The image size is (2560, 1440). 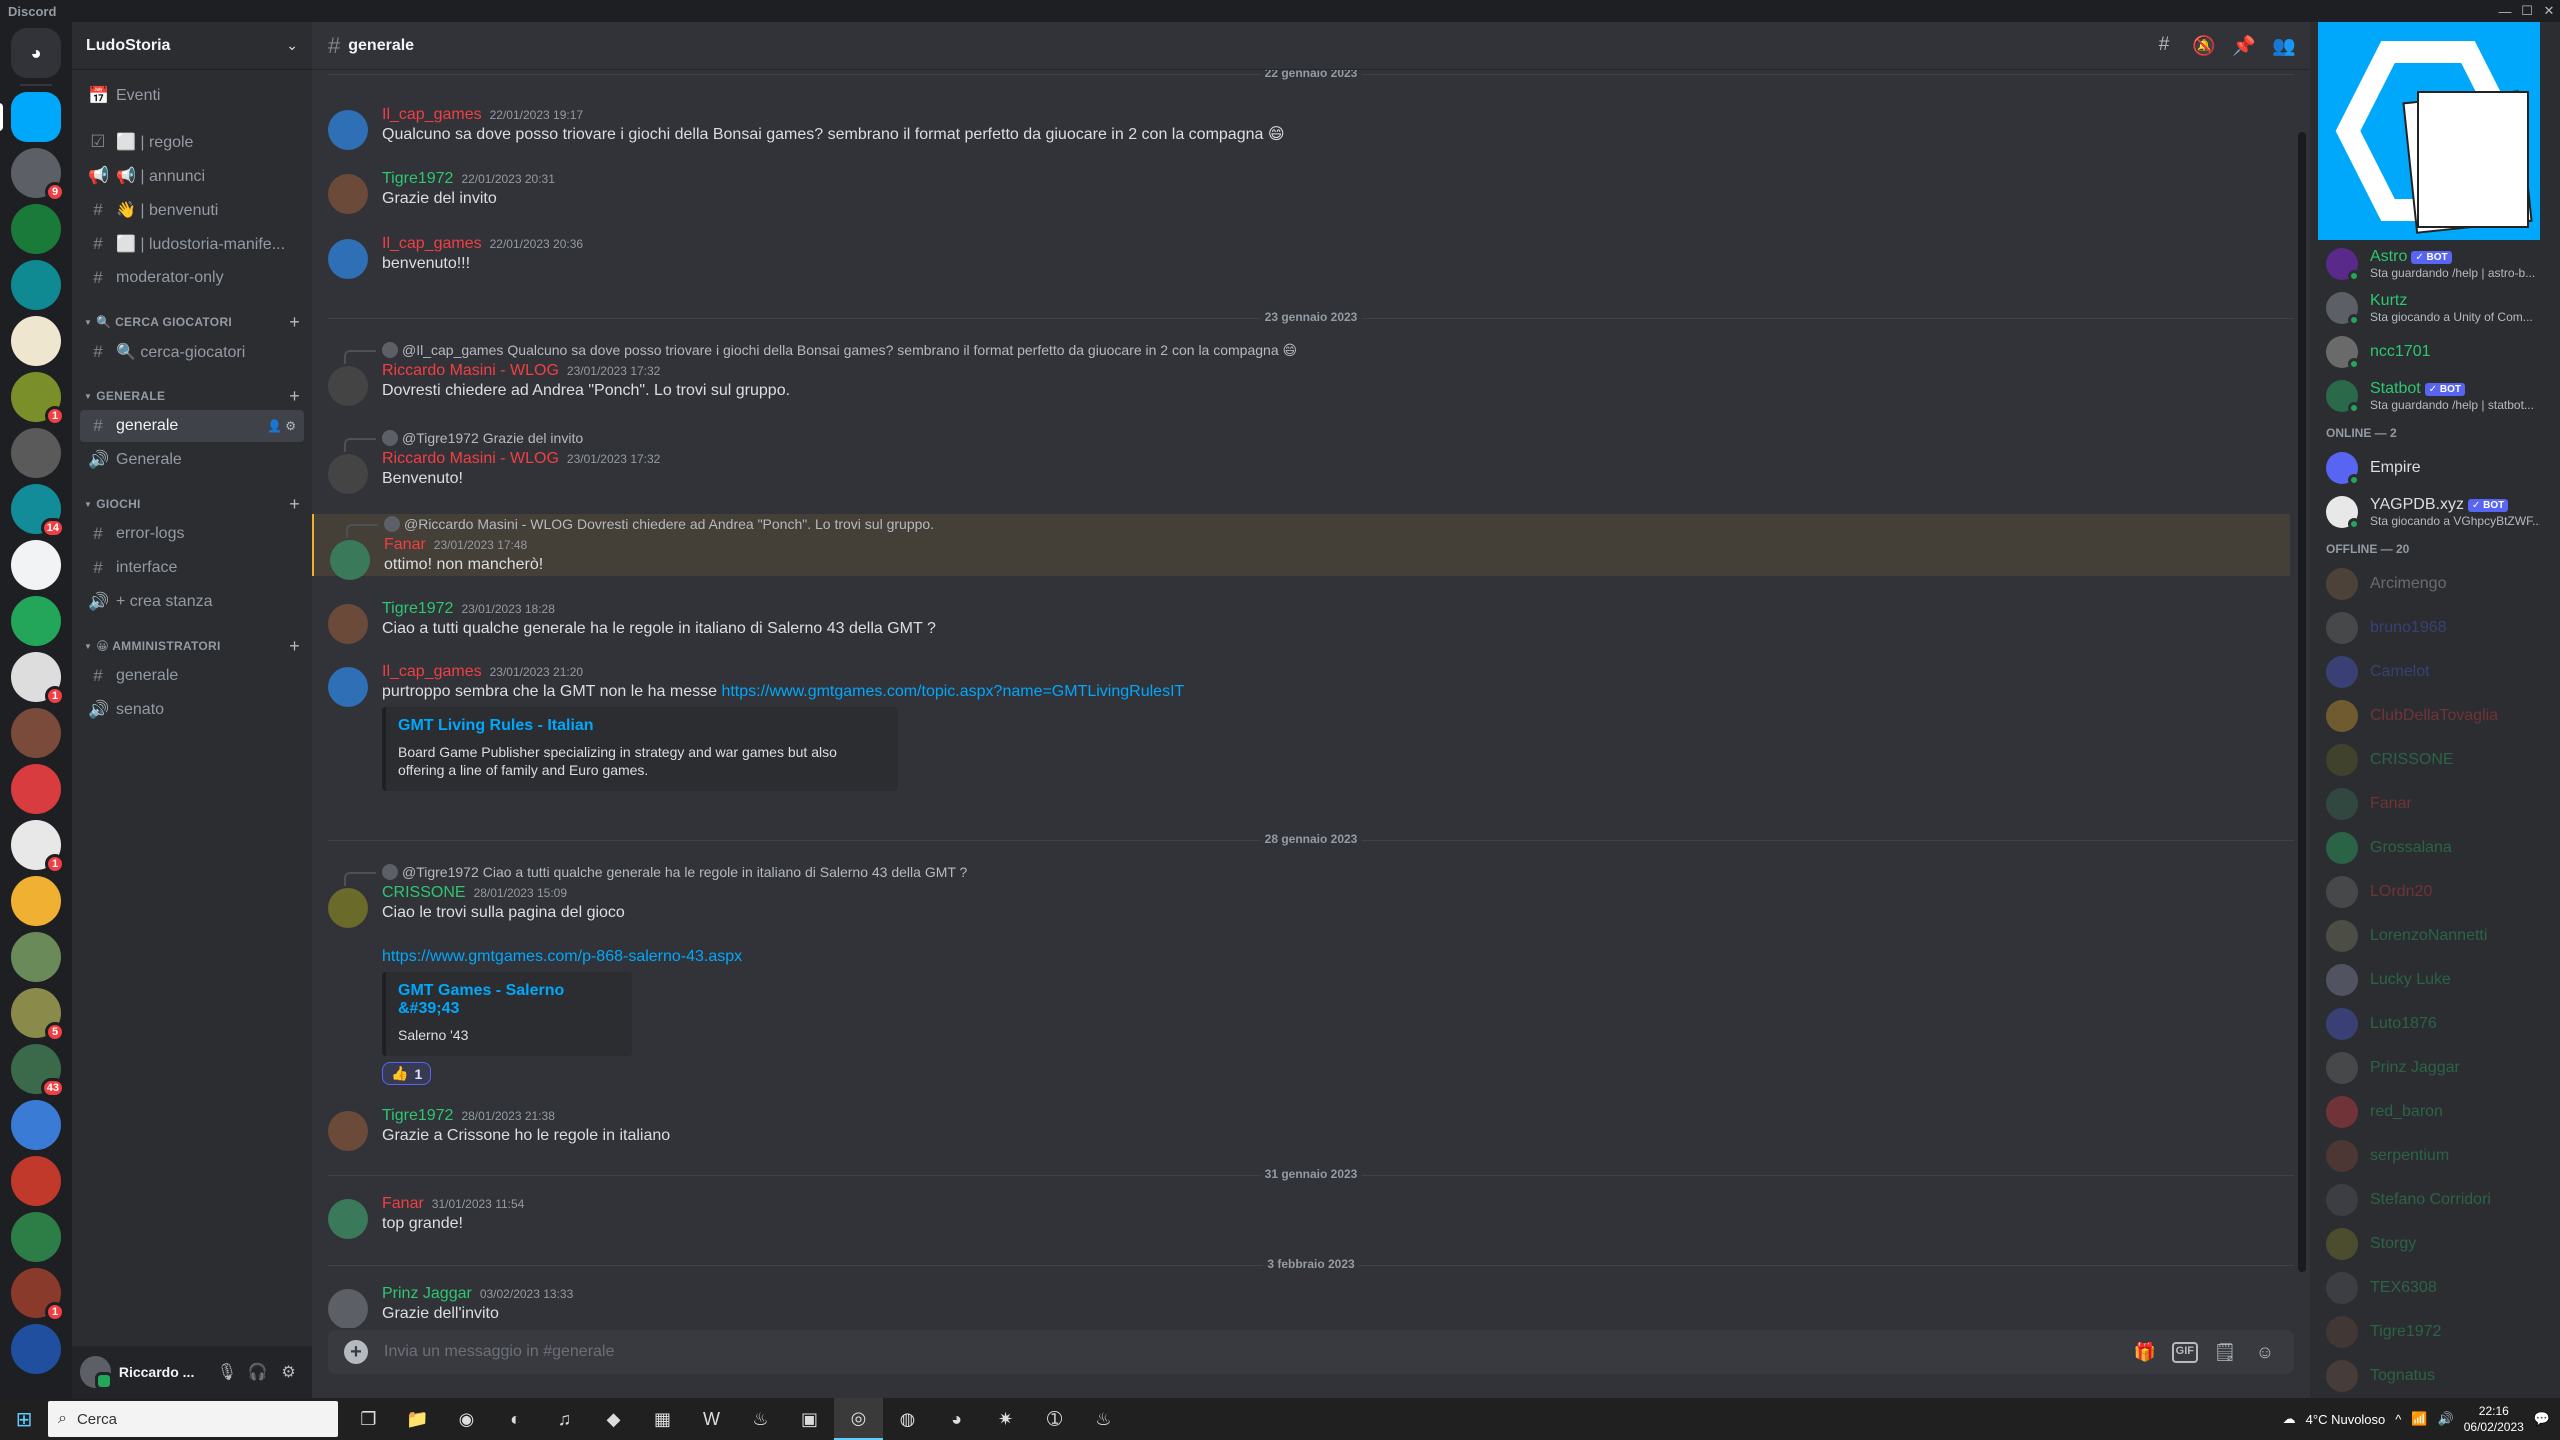 What do you see at coordinates (38, 175) in the screenshot?
I see `server-icon: 9` at bounding box center [38, 175].